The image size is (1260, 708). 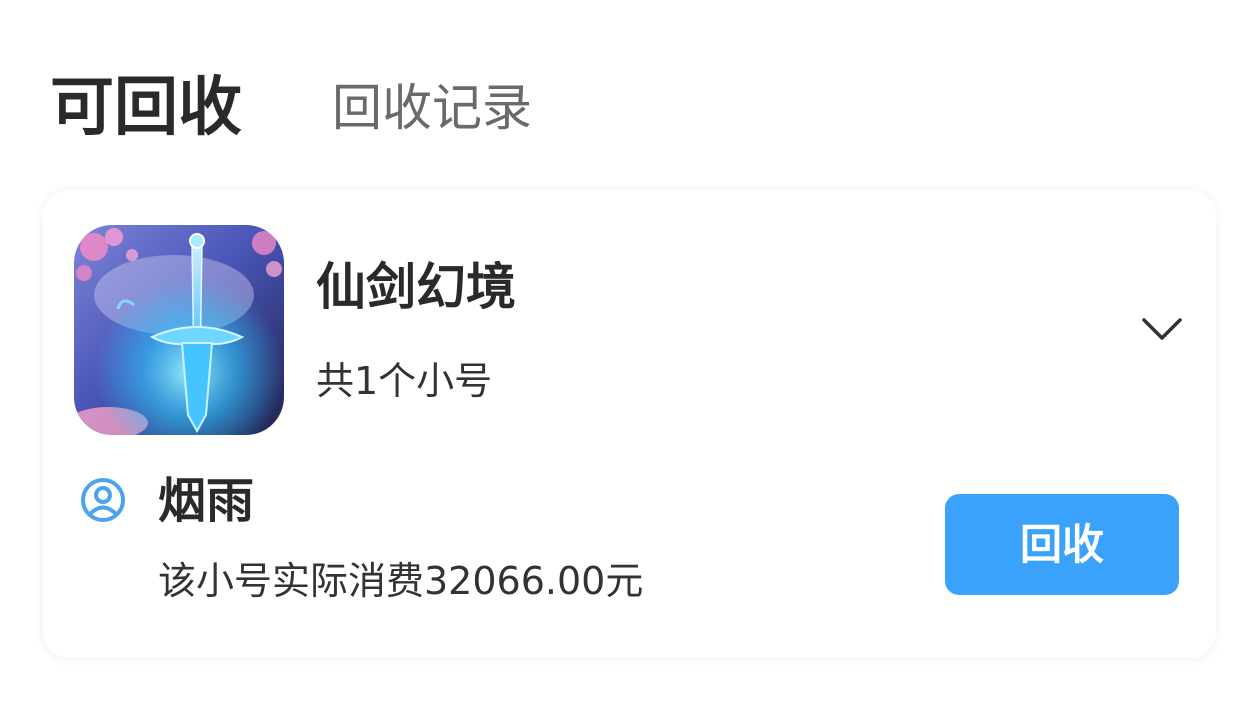 I want to click on user-circle-icon, so click(x=103, y=500).